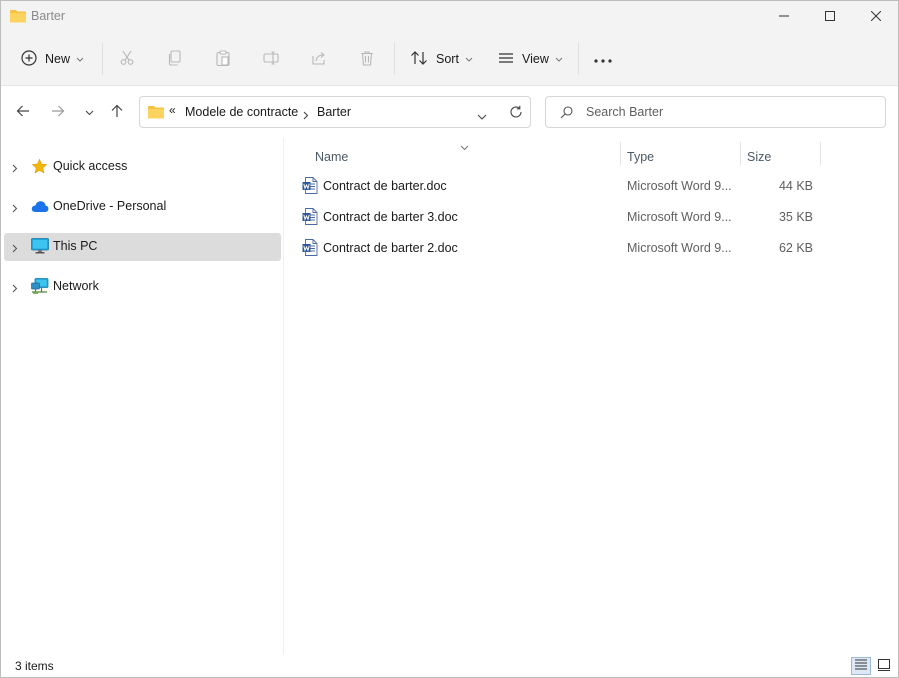 This screenshot has width=899, height=678. I want to click on nav-item-onedrive: OneDrive - Personal, so click(142, 207).